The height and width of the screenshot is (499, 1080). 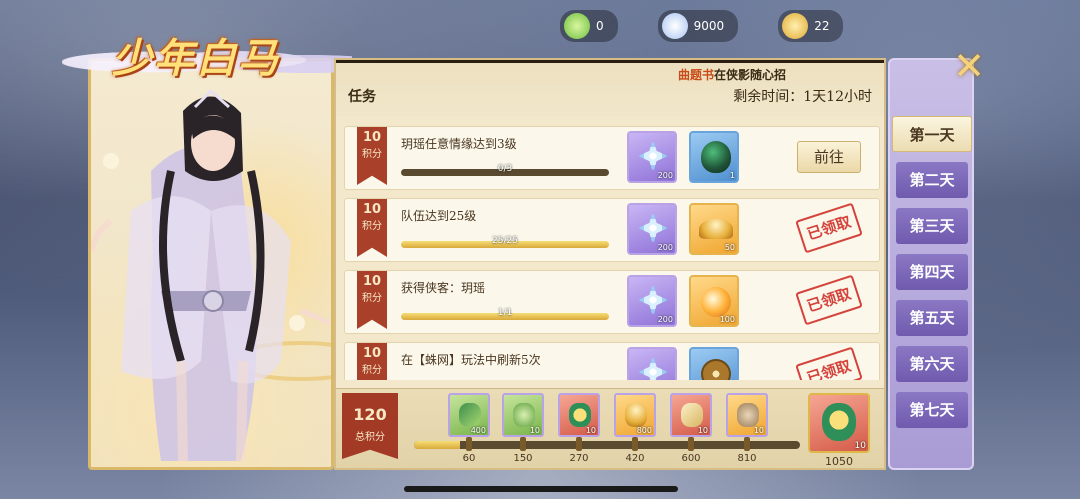 I want to click on dragon-jade-icon, so click(x=524, y=415).